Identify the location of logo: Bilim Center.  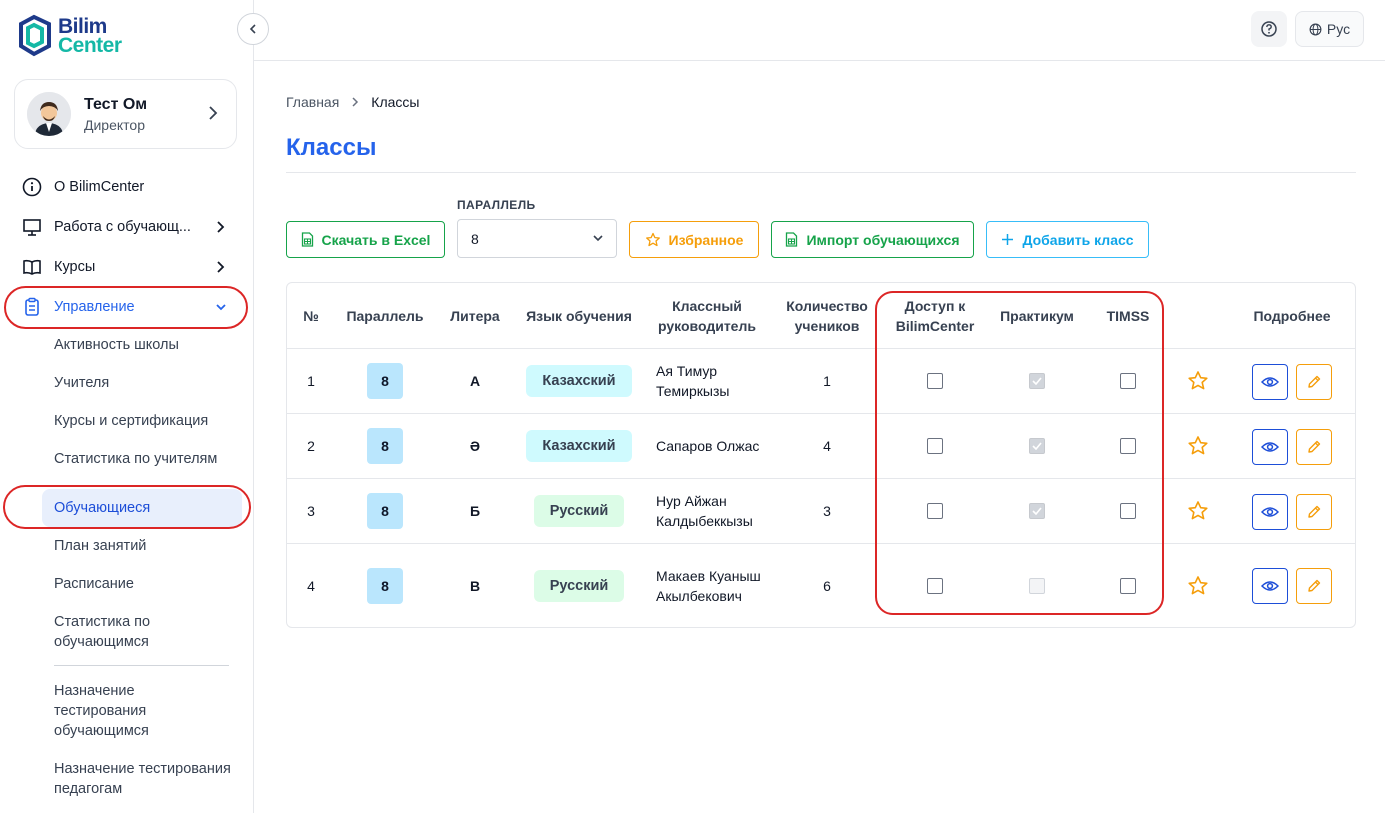
(70, 36).